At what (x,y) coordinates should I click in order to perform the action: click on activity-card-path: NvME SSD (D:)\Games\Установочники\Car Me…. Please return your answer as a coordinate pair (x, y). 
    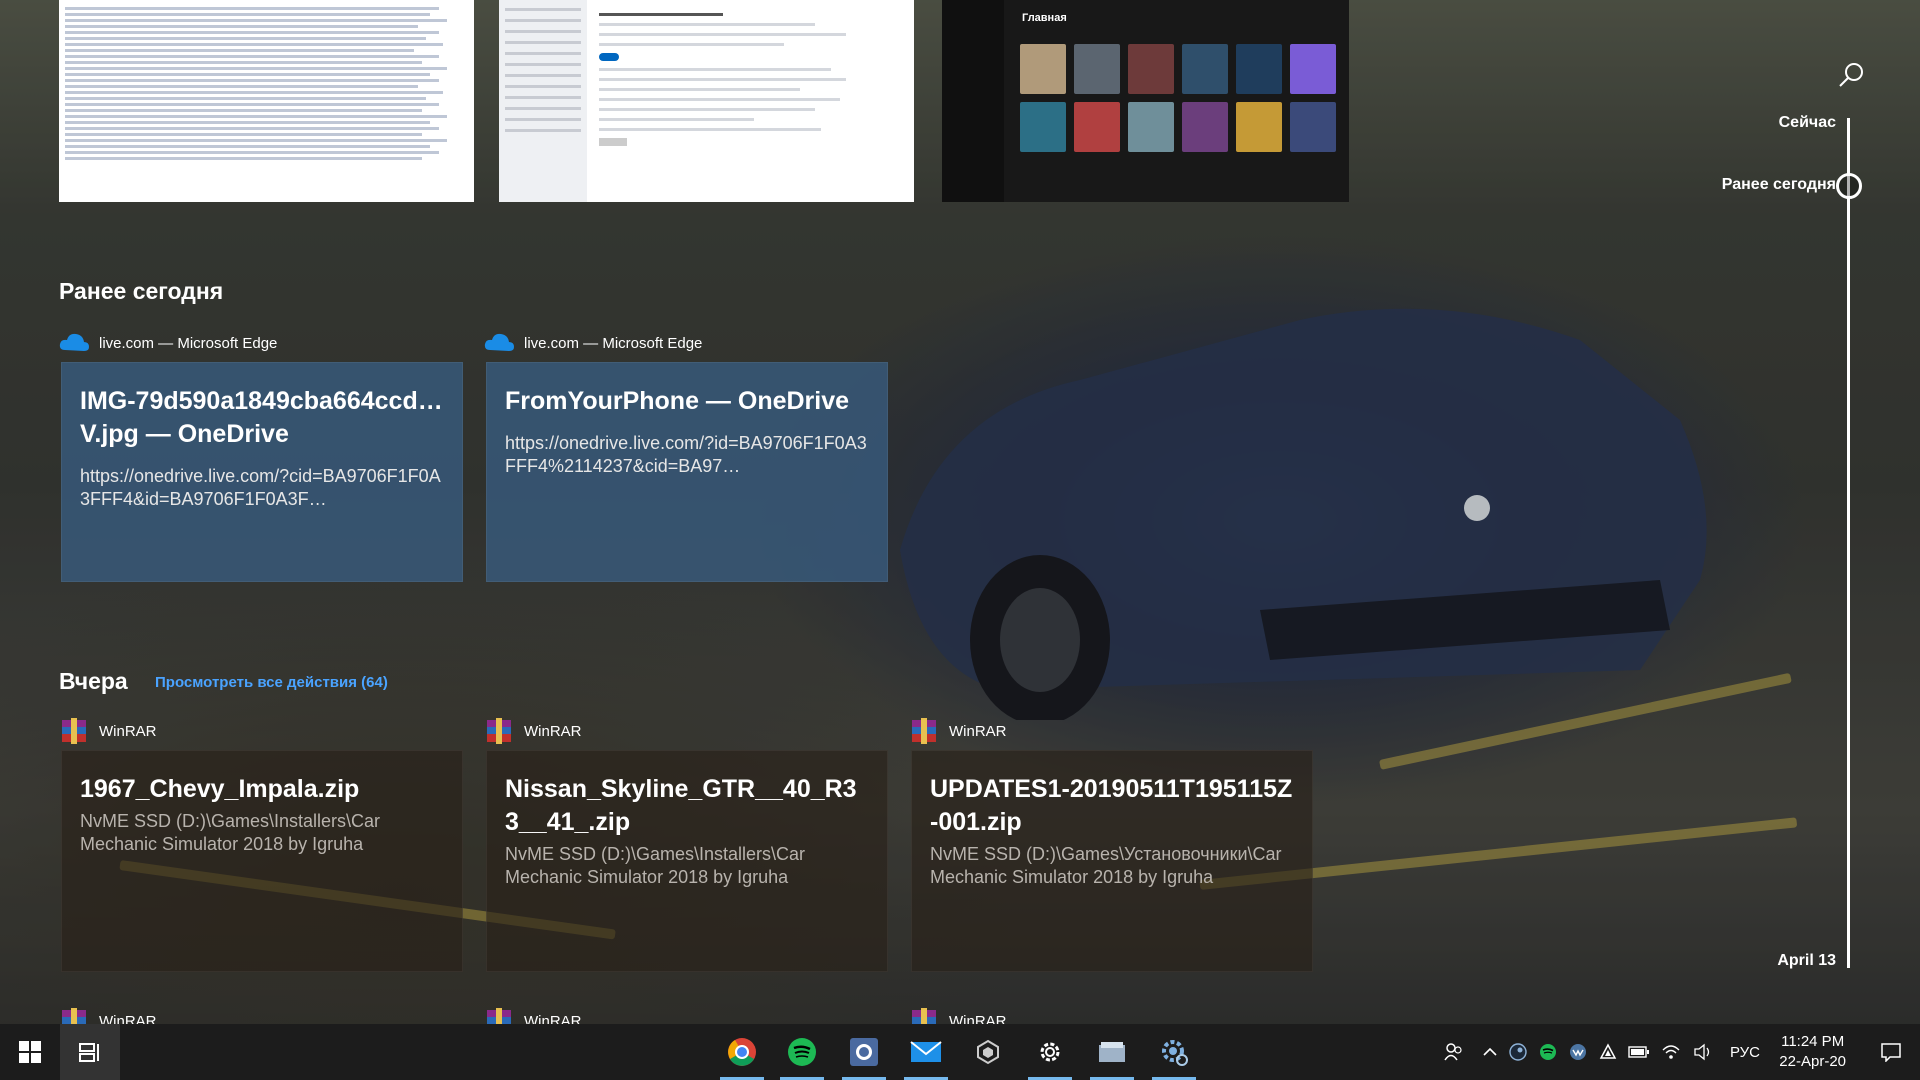
    Looking at the image, I should click on (1106, 865).